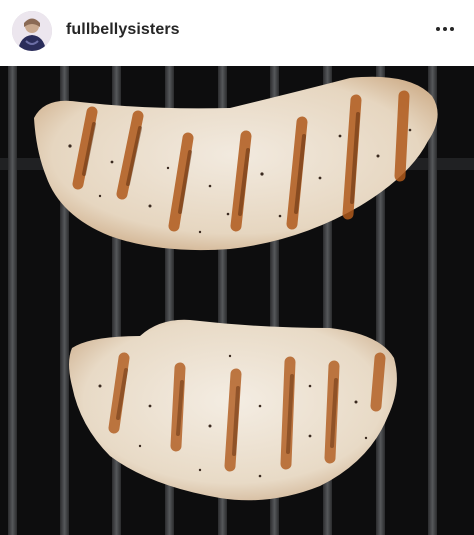 The height and width of the screenshot is (535, 474). I want to click on post-header: fullbellysisters, so click(237, 32).